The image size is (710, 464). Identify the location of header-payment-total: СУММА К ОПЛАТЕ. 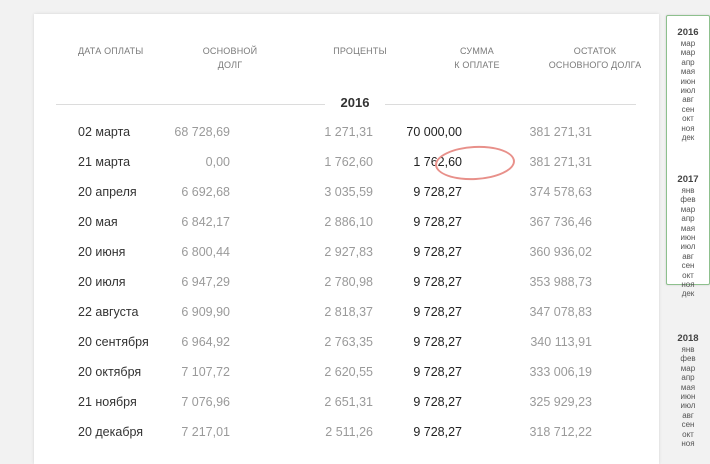
(477, 58).